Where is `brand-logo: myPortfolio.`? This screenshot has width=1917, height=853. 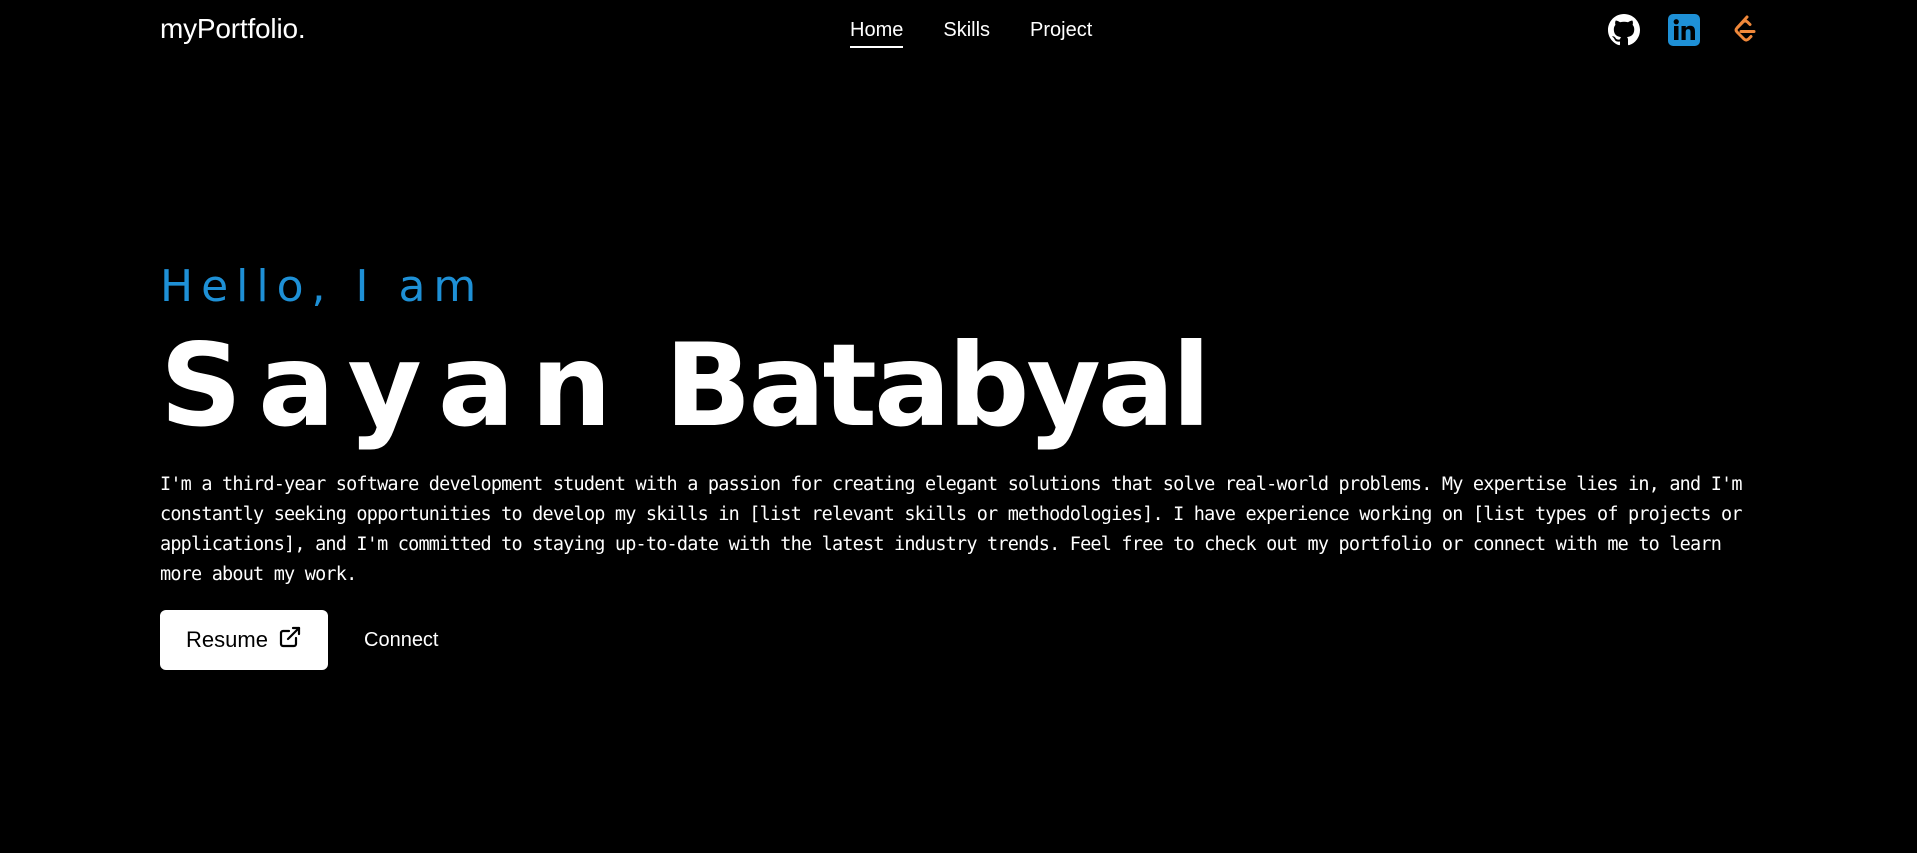
brand-logo: myPortfolio. is located at coordinates (233, 29).